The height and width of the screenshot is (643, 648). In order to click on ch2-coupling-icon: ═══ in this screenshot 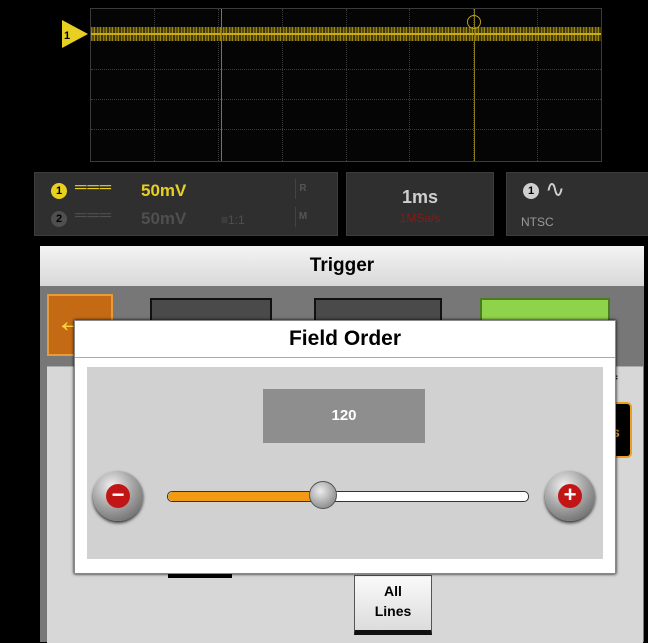, I will do `click(94, 215)`.